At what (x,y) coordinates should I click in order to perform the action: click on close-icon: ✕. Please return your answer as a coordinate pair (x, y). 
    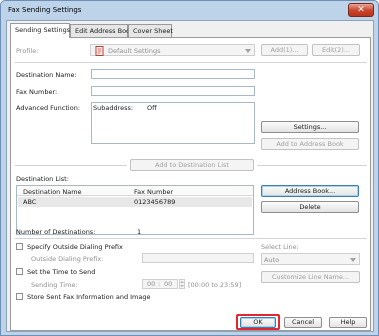
    Looking at the image, I should click on (361, 10).